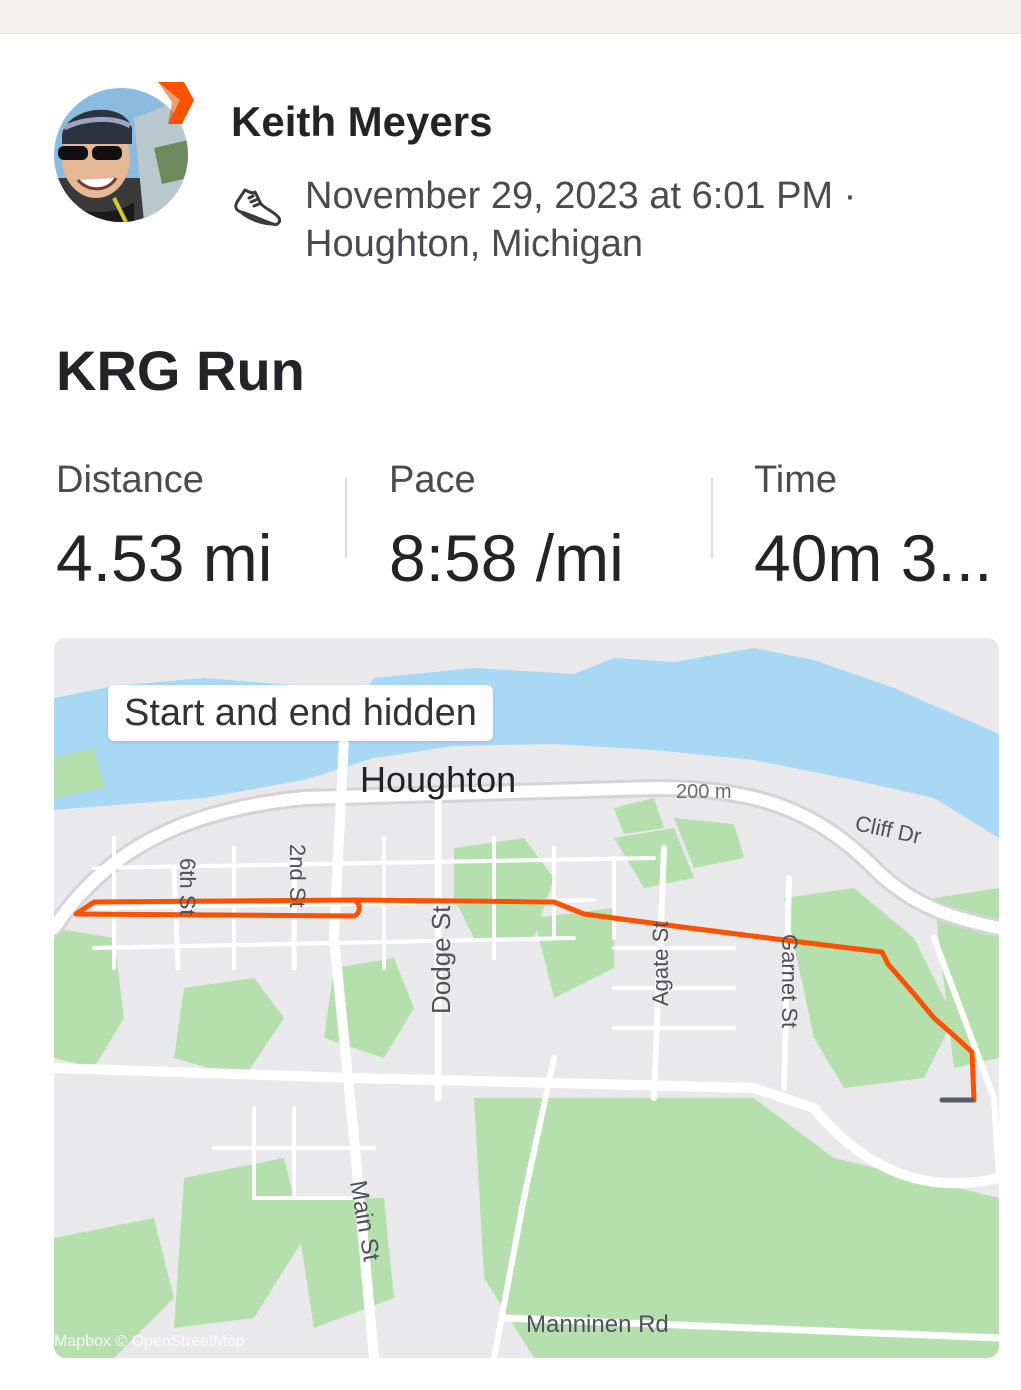 This screenshot has height=1390, width=1021. I want to click on strava-subscriber-badge-icon, so click(176, 103).